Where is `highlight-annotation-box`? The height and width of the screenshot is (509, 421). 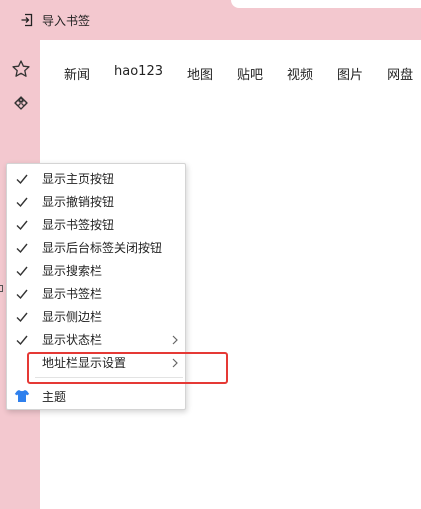
highlight-annotation-box is located at coordinates (127, 368).